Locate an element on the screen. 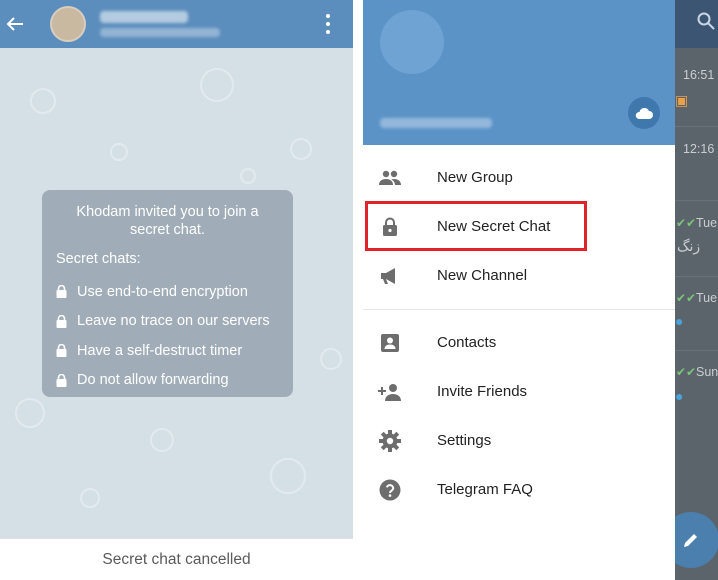 The height and width of the screenshot is (580, 718). cloud-icon is located at coordinates (644, 113).